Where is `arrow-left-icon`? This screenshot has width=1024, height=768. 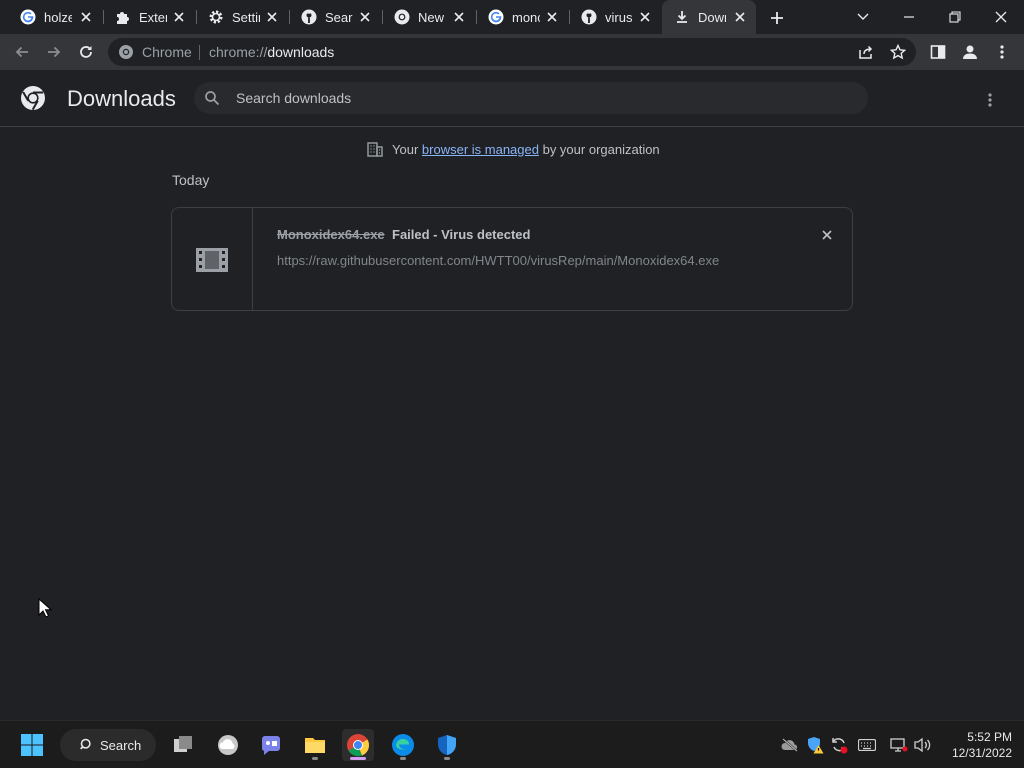
arrow-left-icon is located at coordinates (21, 52).